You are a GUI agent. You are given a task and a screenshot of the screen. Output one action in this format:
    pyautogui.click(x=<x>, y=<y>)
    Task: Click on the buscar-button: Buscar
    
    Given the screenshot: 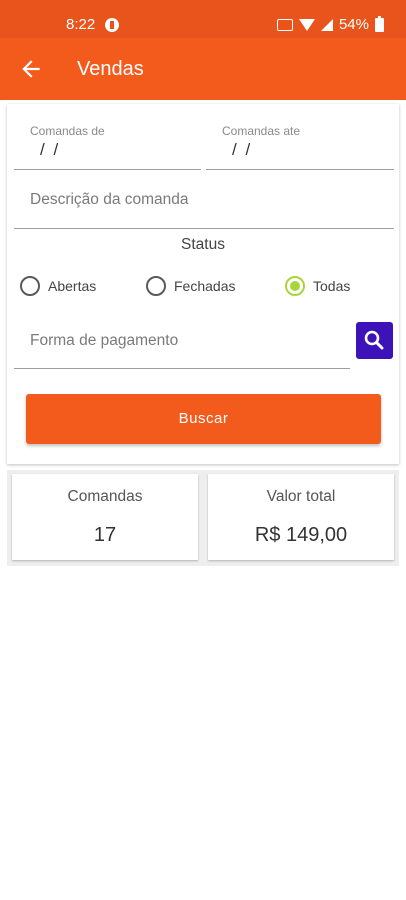 What is the action you would take?
    pyautogui.click(x=203, y=419)
    